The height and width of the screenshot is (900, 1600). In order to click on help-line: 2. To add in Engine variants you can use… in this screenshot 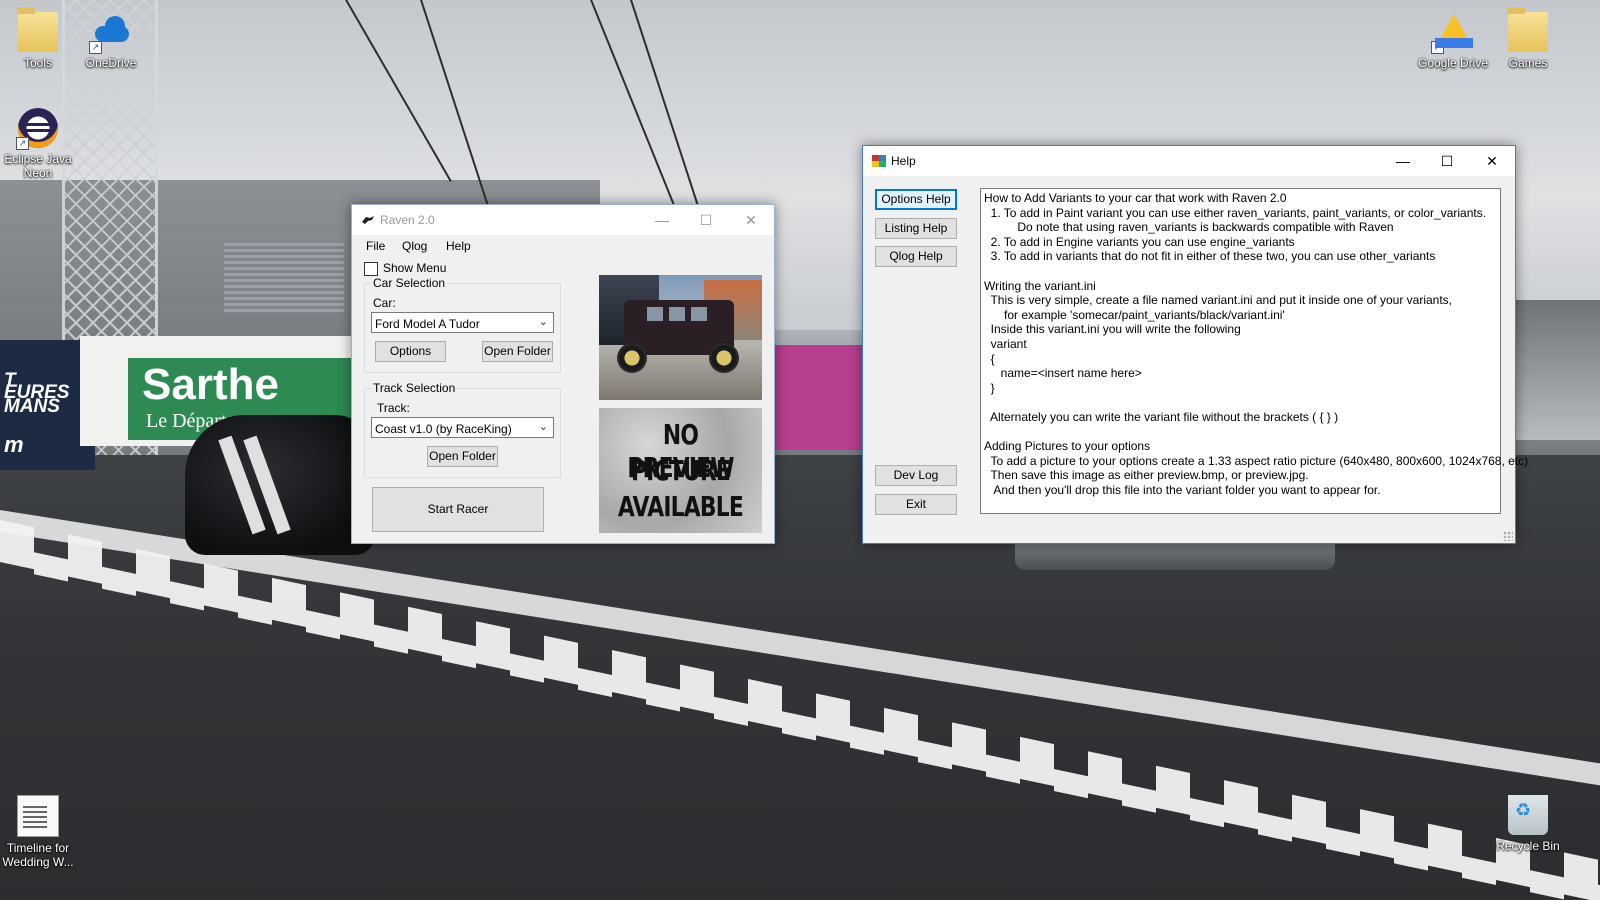, I will do `click(1139, 241)`.